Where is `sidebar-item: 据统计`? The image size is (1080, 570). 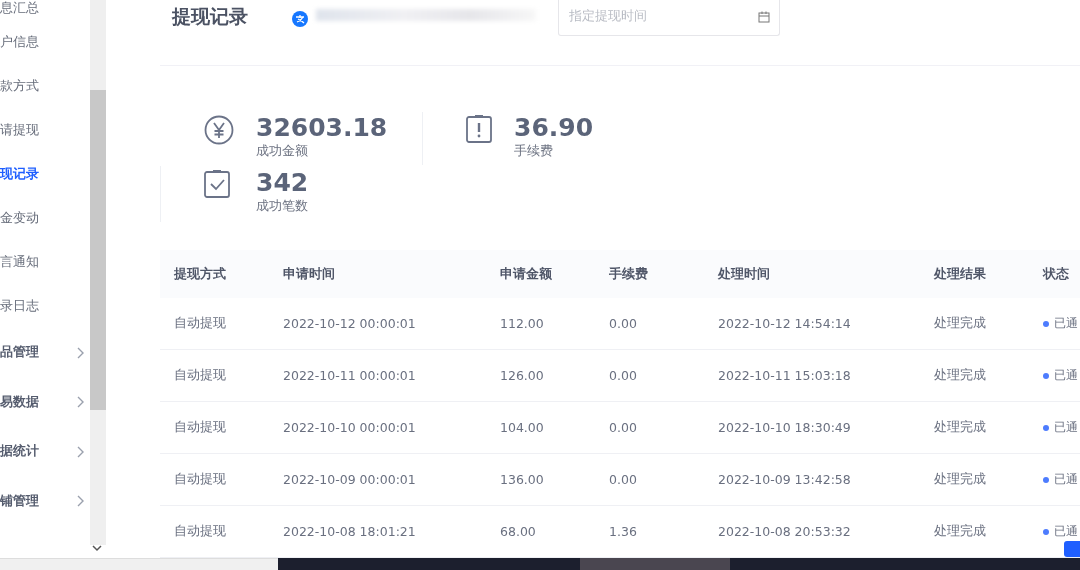
sidebar-item: 据统计 is located at coordinates (42, 452).